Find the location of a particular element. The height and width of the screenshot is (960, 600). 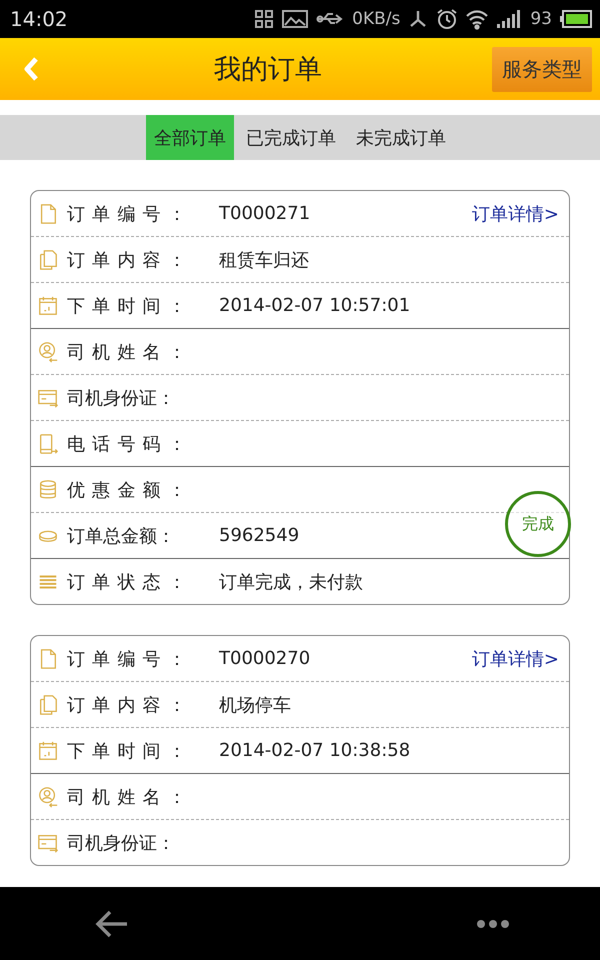

page-title: 我的订单 is located at coordinates (268, 70).